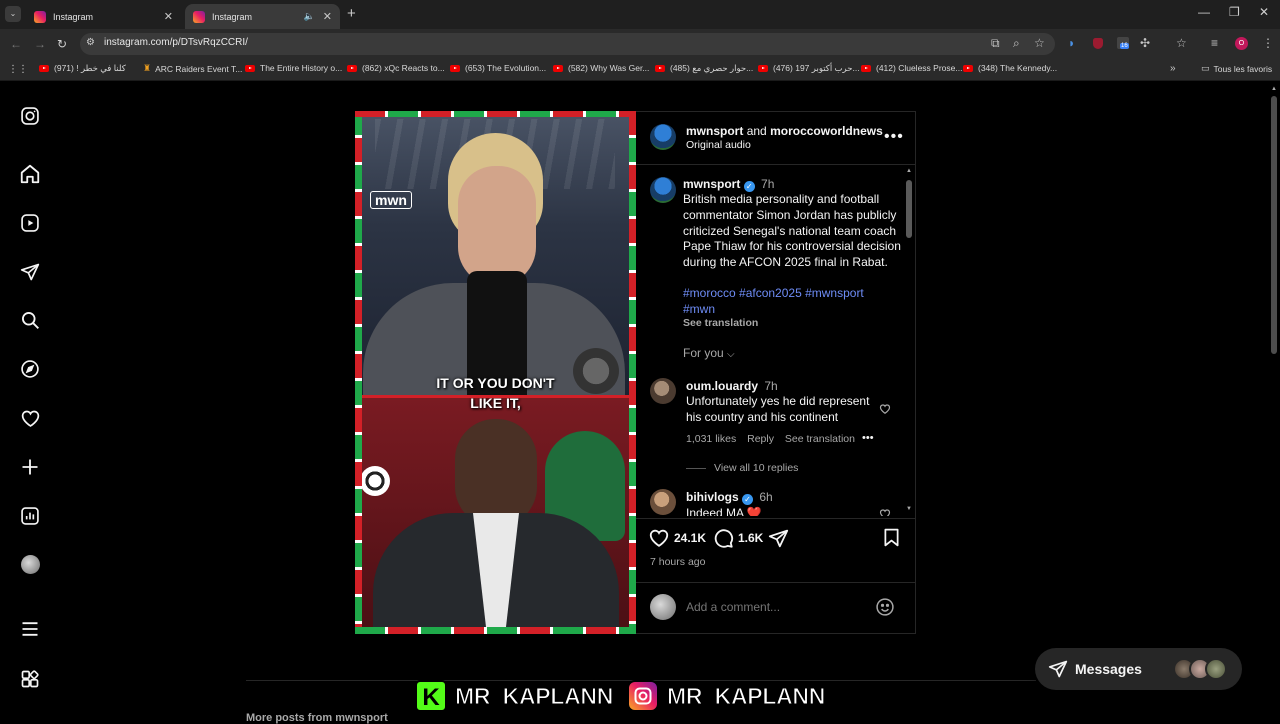 The width and height of the screenshot is (1280, 724). I want to click on emoji-icon, so click(885, 607).